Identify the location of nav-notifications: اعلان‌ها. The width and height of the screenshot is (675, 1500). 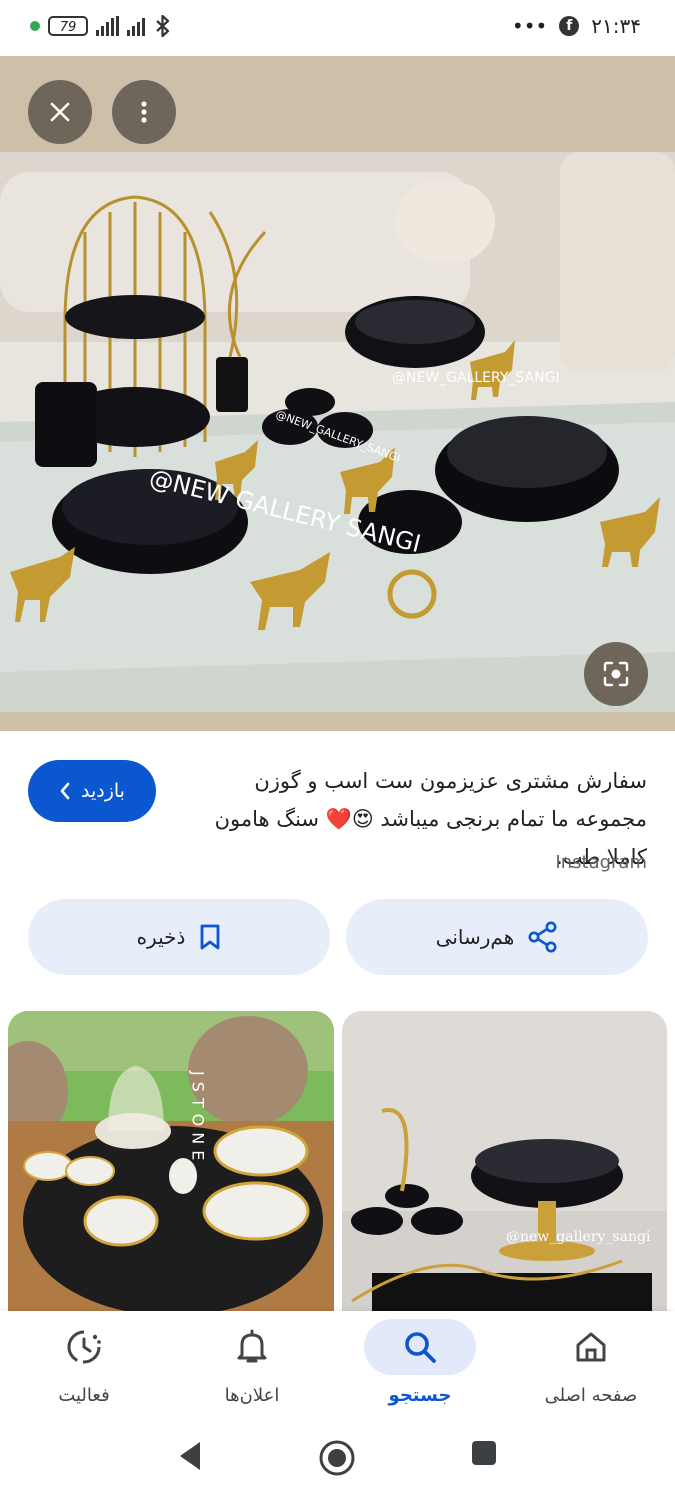
(252, 1366).